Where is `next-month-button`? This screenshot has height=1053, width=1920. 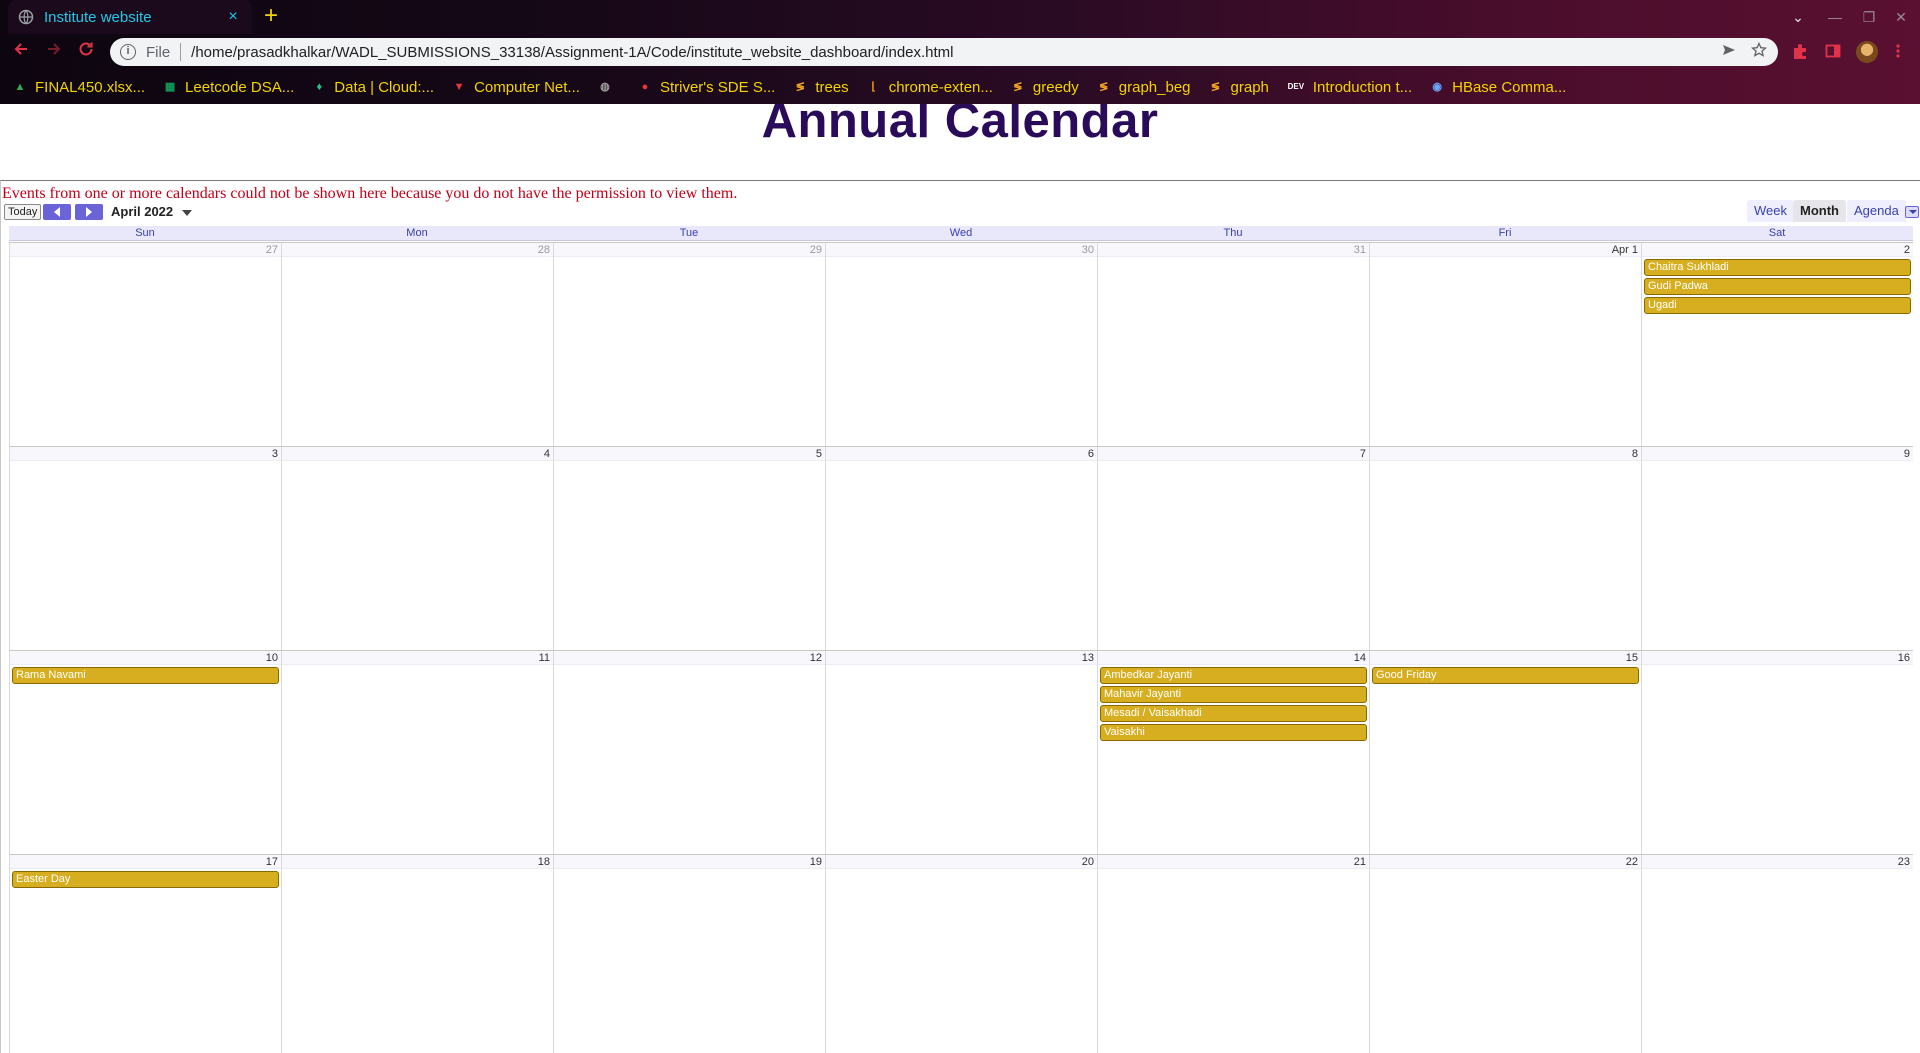
next-month-button is located at coordinates (89, 212).